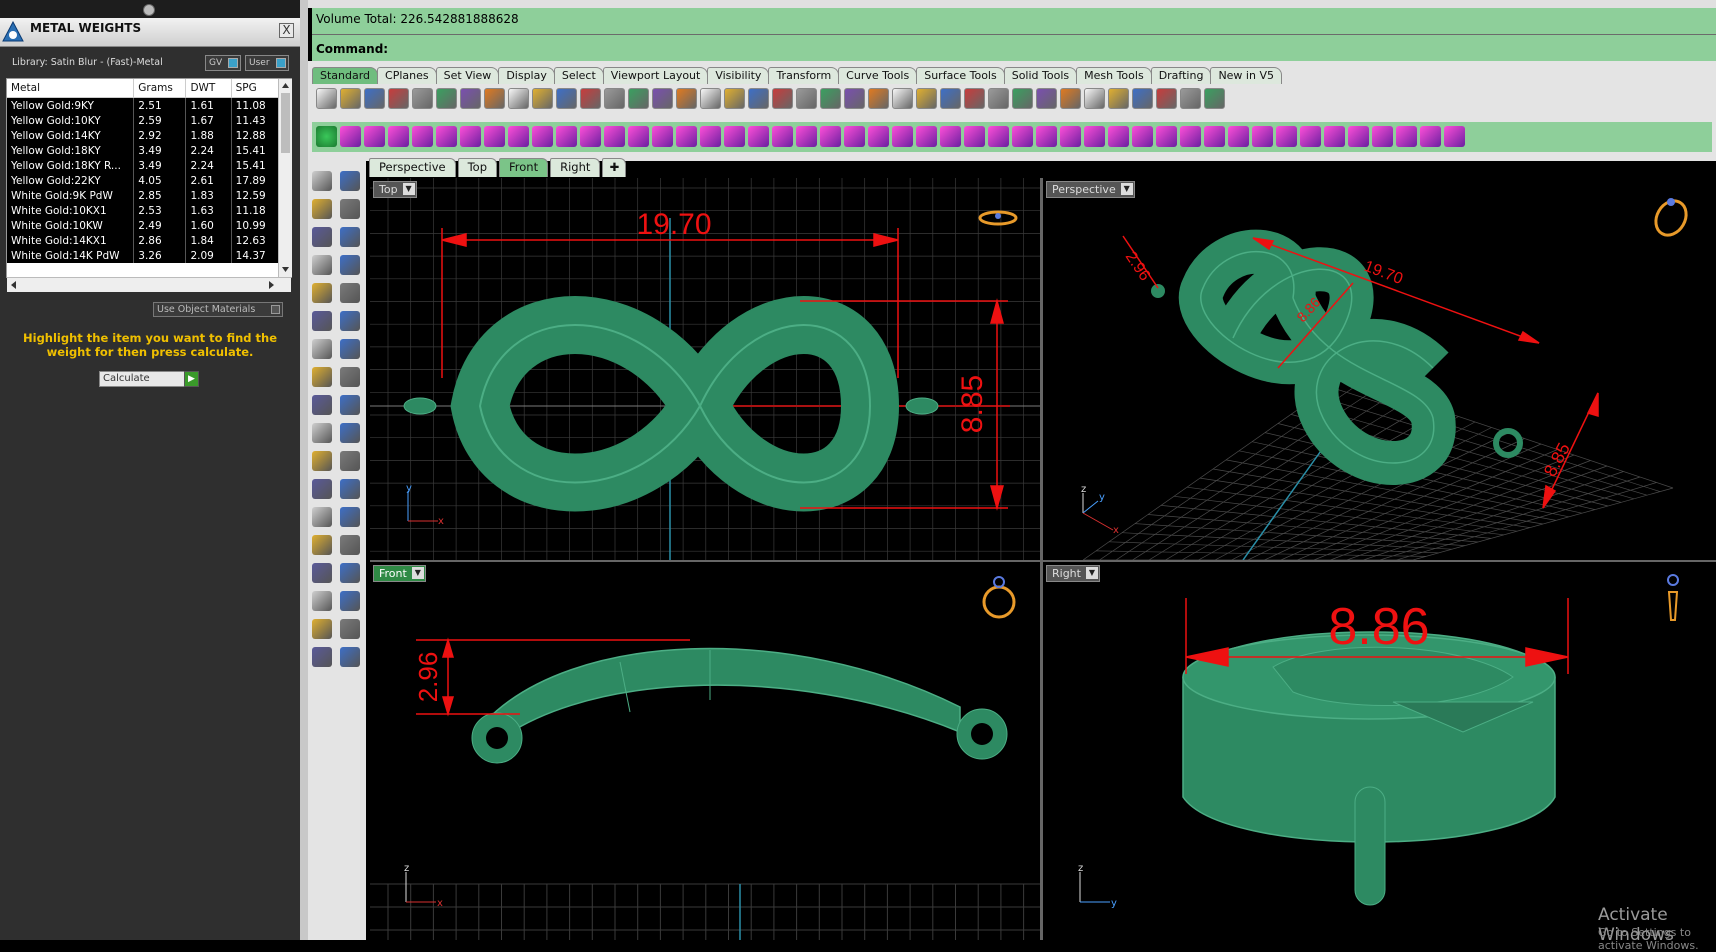 This screenshot has width=1716, height=952. What do you see at coordinates (578, 75) in the screenshot?
I see `tab-select: Select` at bounding box center [578, 75].